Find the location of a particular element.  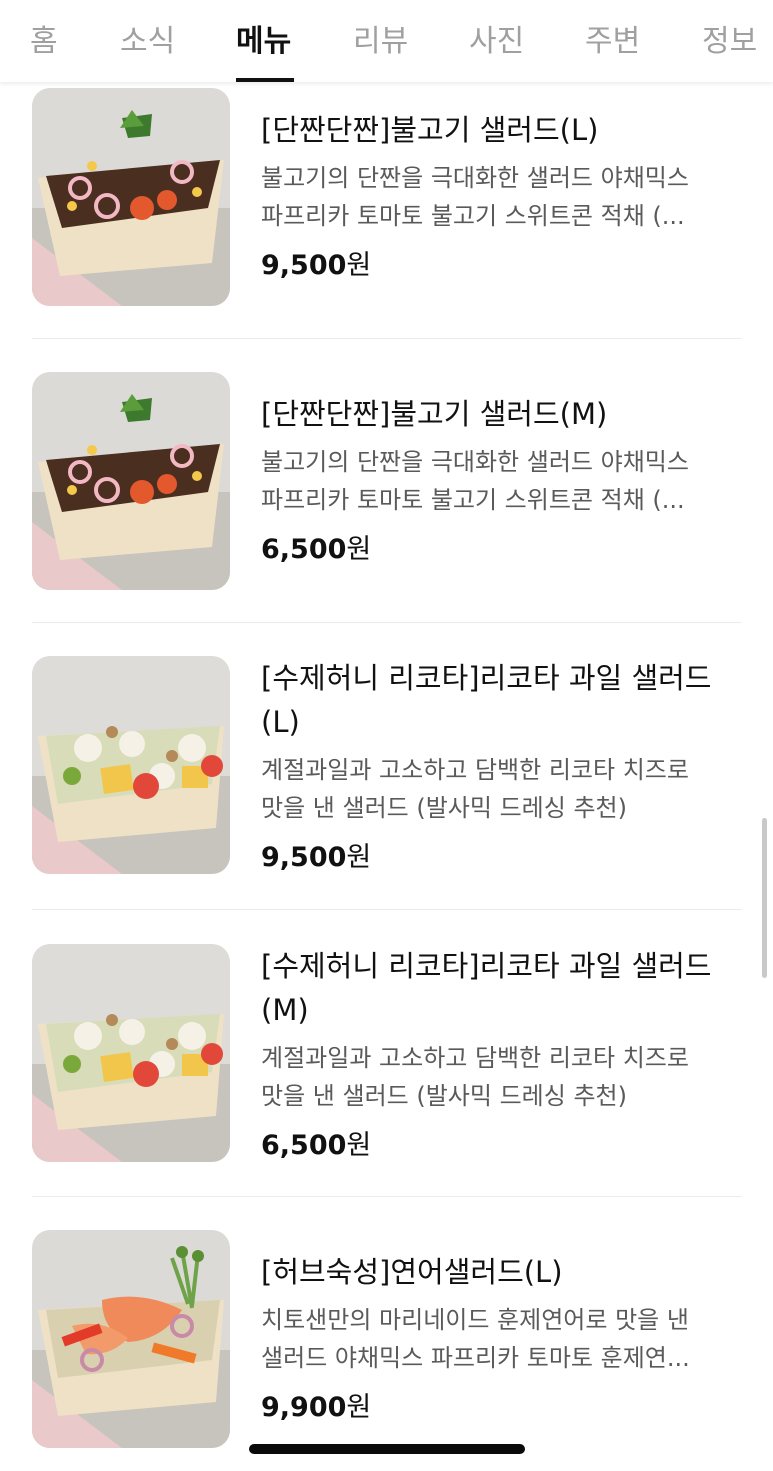

menu-item-name: [단짠단짠]불고기 샐러드(L) is located at coordinates (430, 130).